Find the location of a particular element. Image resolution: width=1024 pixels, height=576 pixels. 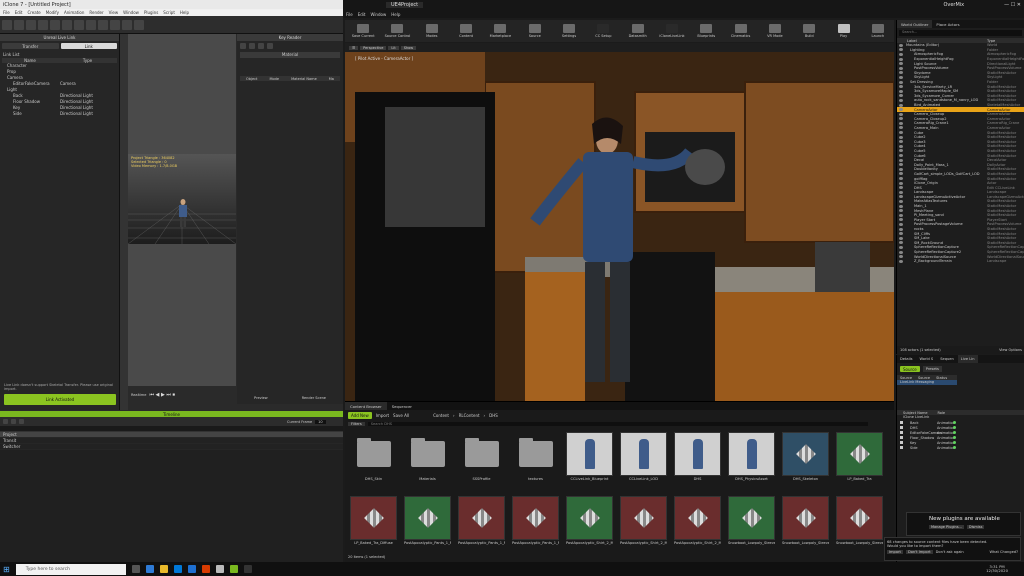

toolbar-button: Save Current is located at coordinates (363, 31).